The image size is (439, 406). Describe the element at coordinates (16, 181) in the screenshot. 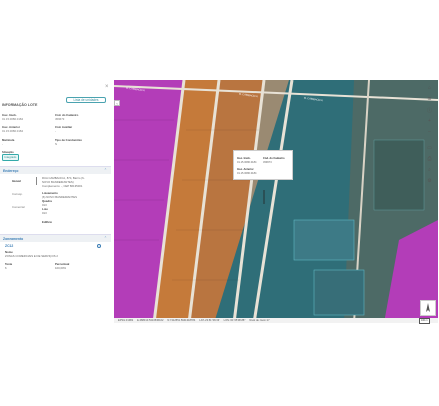

I see `tab-imovel: Imóvel` at that location.